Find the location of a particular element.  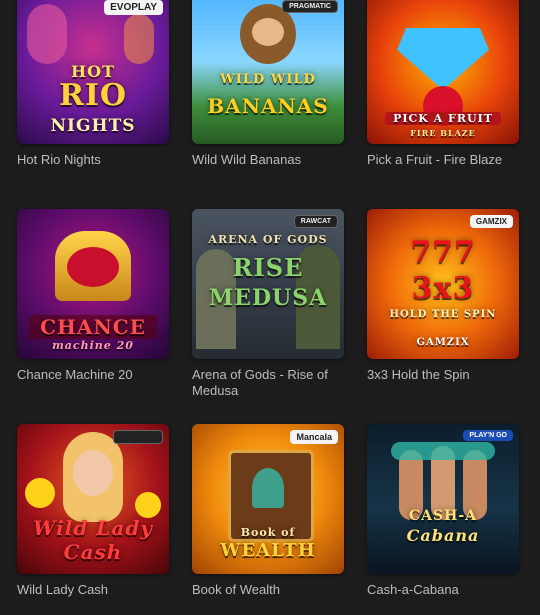

game-art-text: 3x3 is located at coordinates (443, 288).